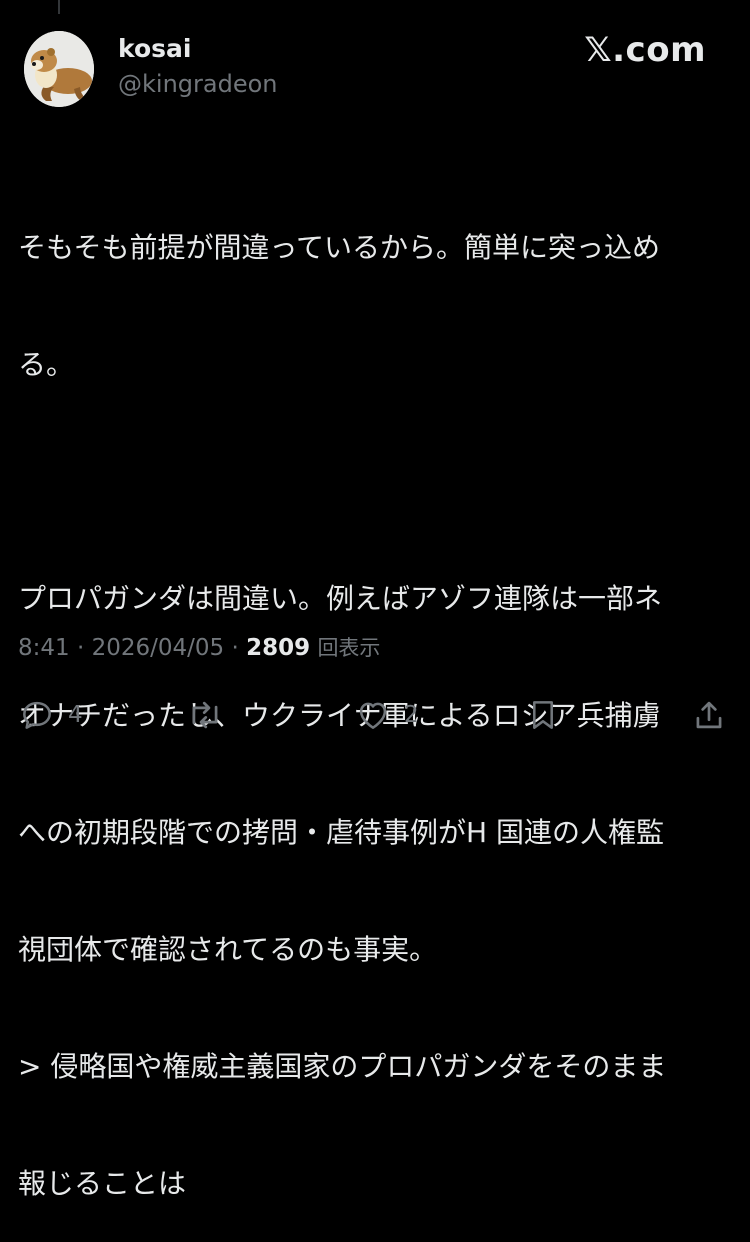 This screenshot has height=1242, width=750. I want to click on post-line: への初期段階での拷問・虐待事例がH 国連の人権監, so click(341, 832).